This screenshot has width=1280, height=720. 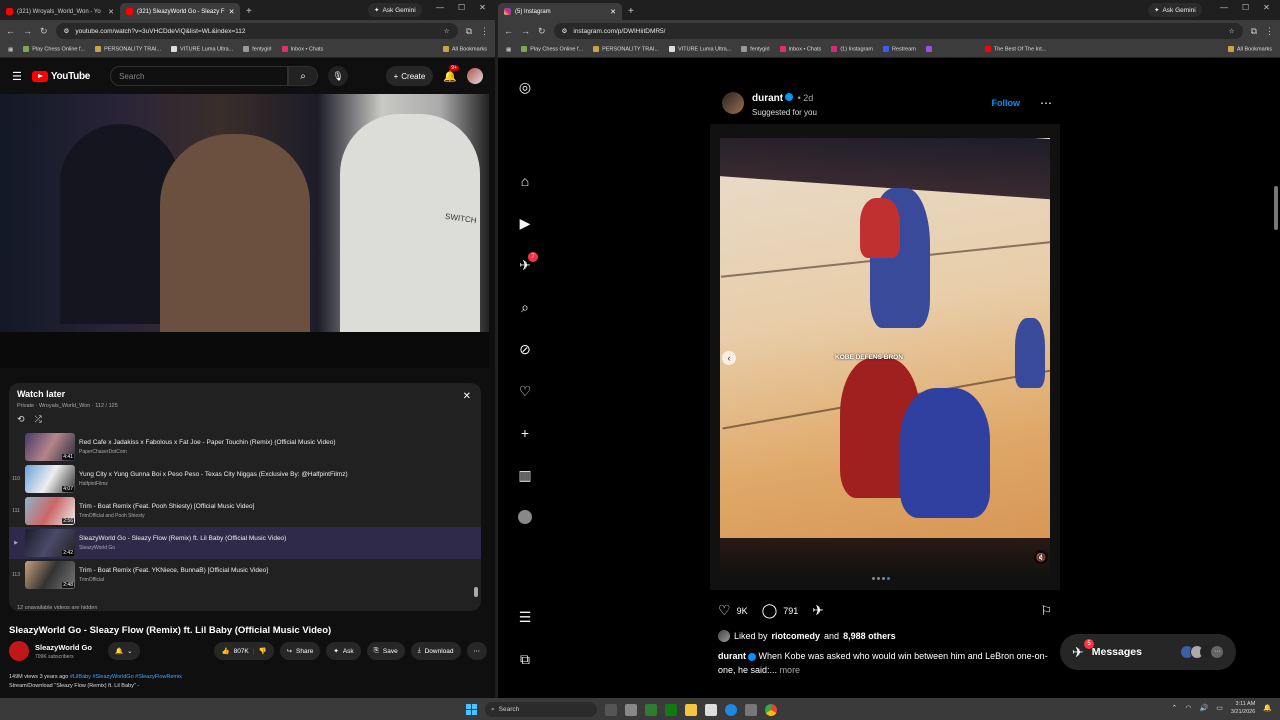 I want to click on liked-by-others: 8,988 others, so click(x=869, y=636).